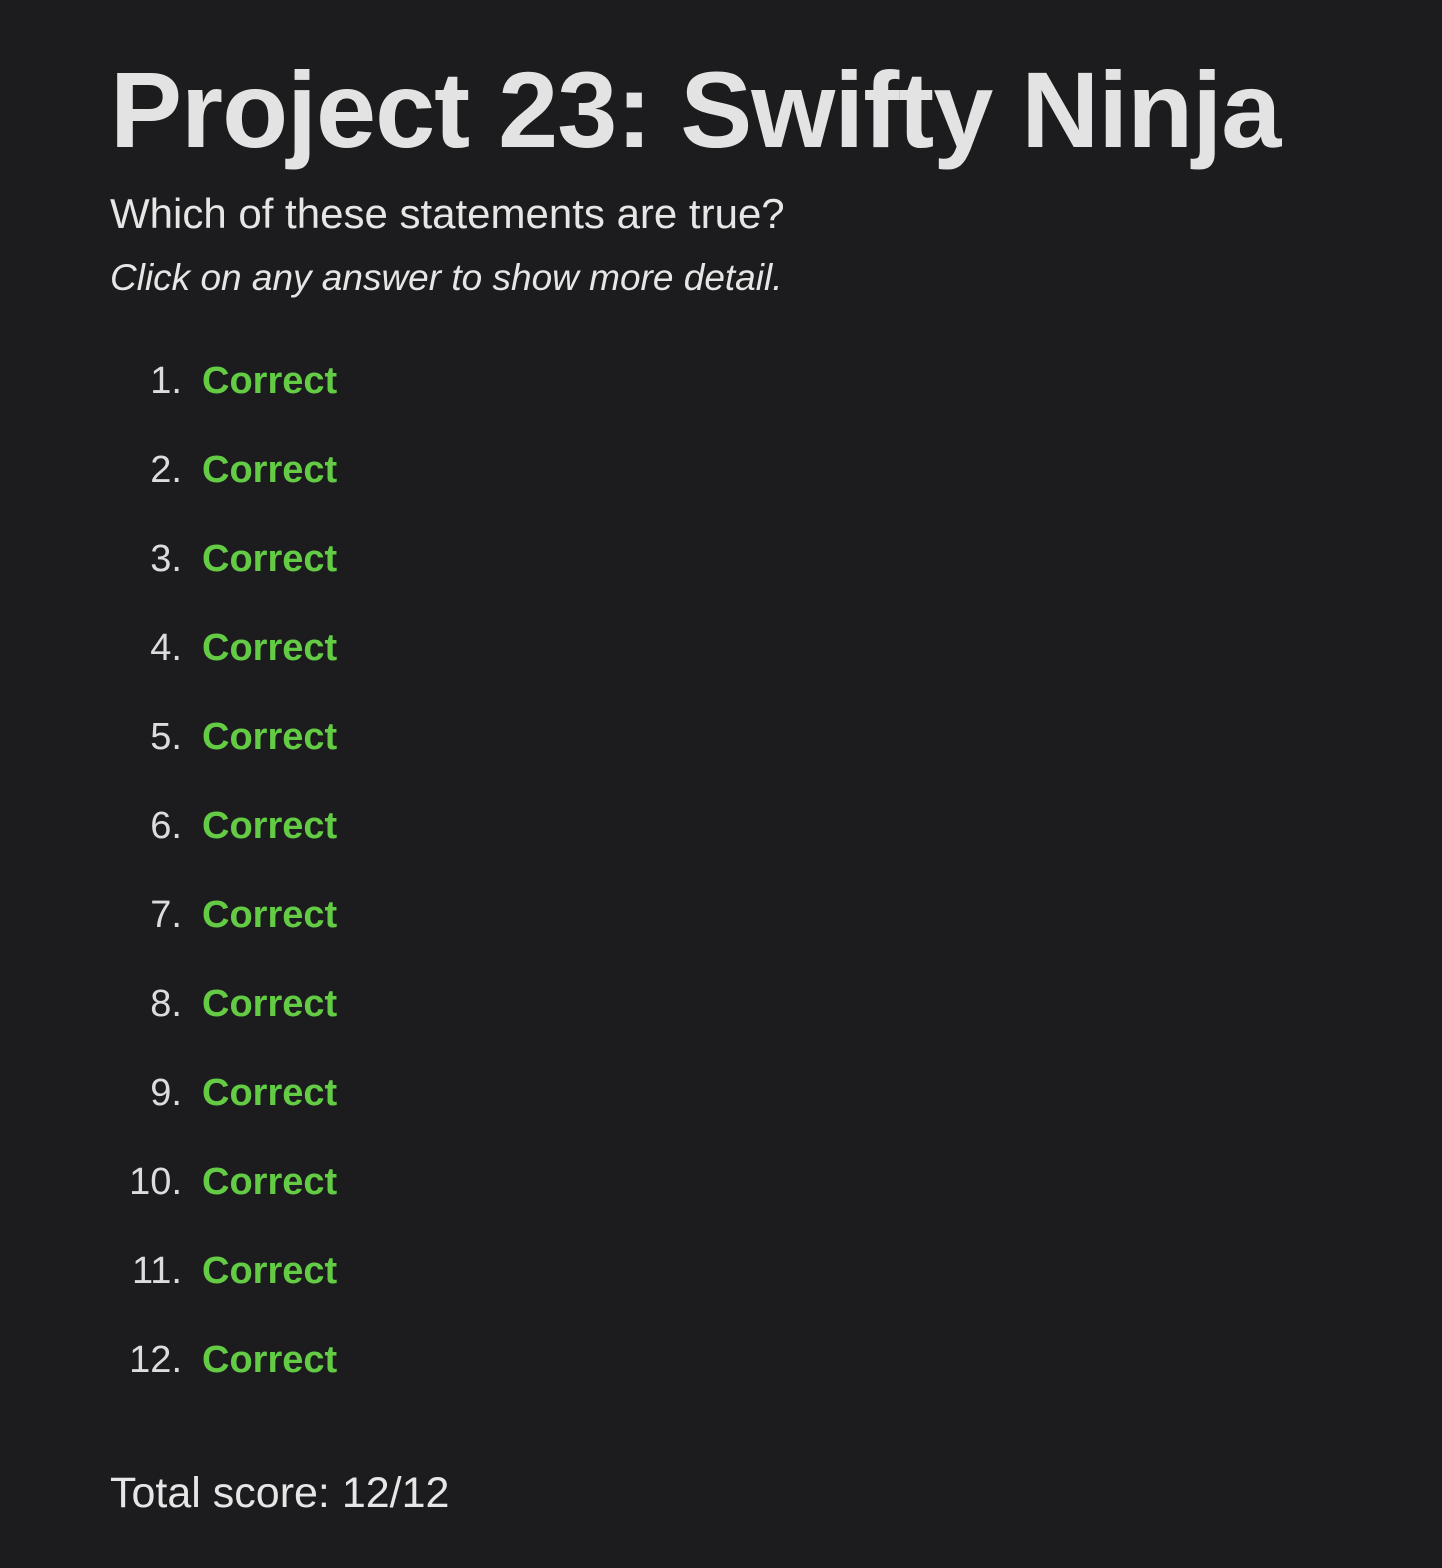  I want to click on answer-item-4: 4. Correct, so click(223, 667).